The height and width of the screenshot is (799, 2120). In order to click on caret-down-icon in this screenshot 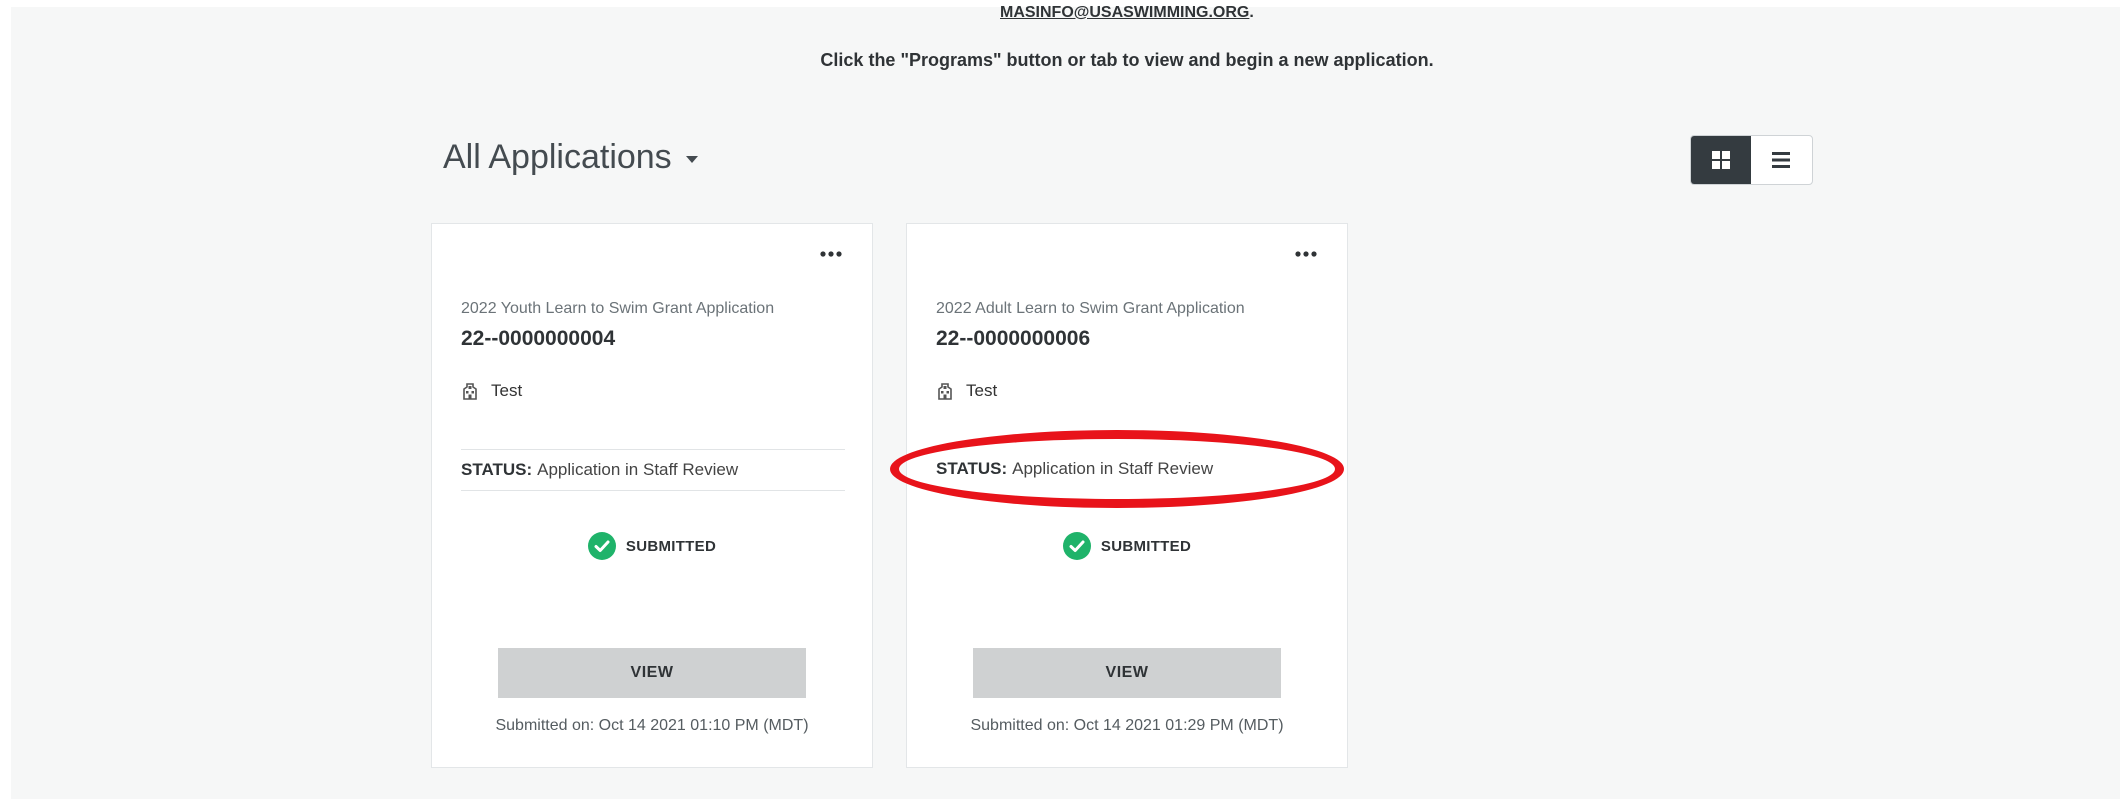, I will do `click(691, 159)`.